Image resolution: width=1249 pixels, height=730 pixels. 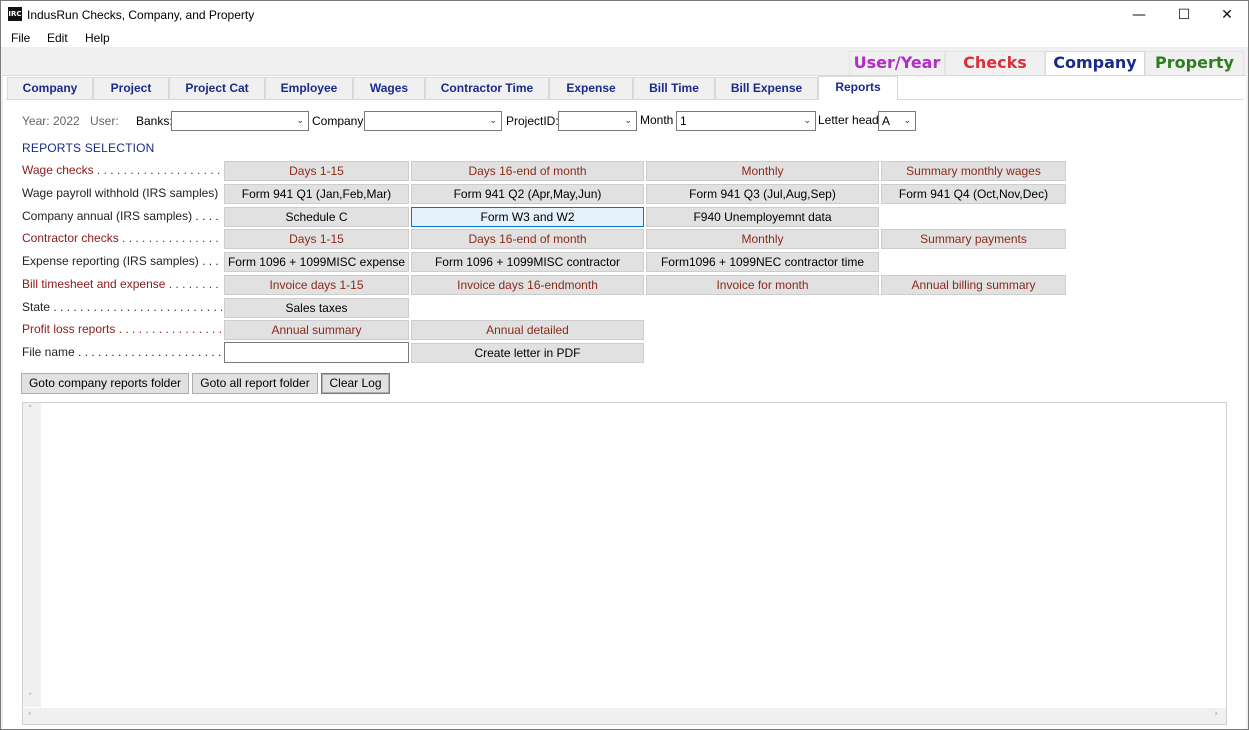 I want to click on tab-property: Property, so click(x=1194, y=63).